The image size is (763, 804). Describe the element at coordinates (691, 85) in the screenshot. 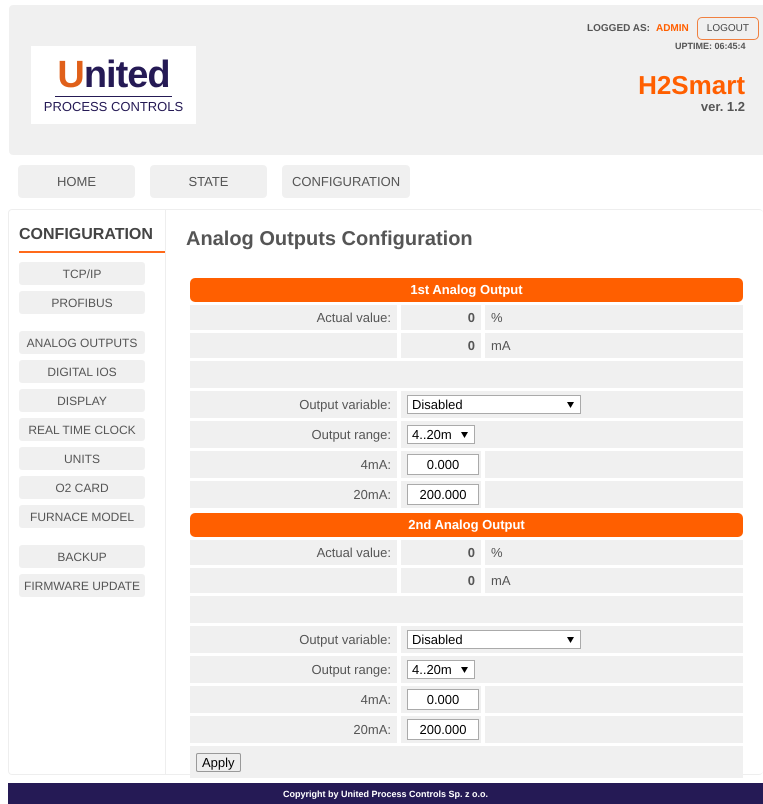

I see `product-name: H2Smart` at that location.